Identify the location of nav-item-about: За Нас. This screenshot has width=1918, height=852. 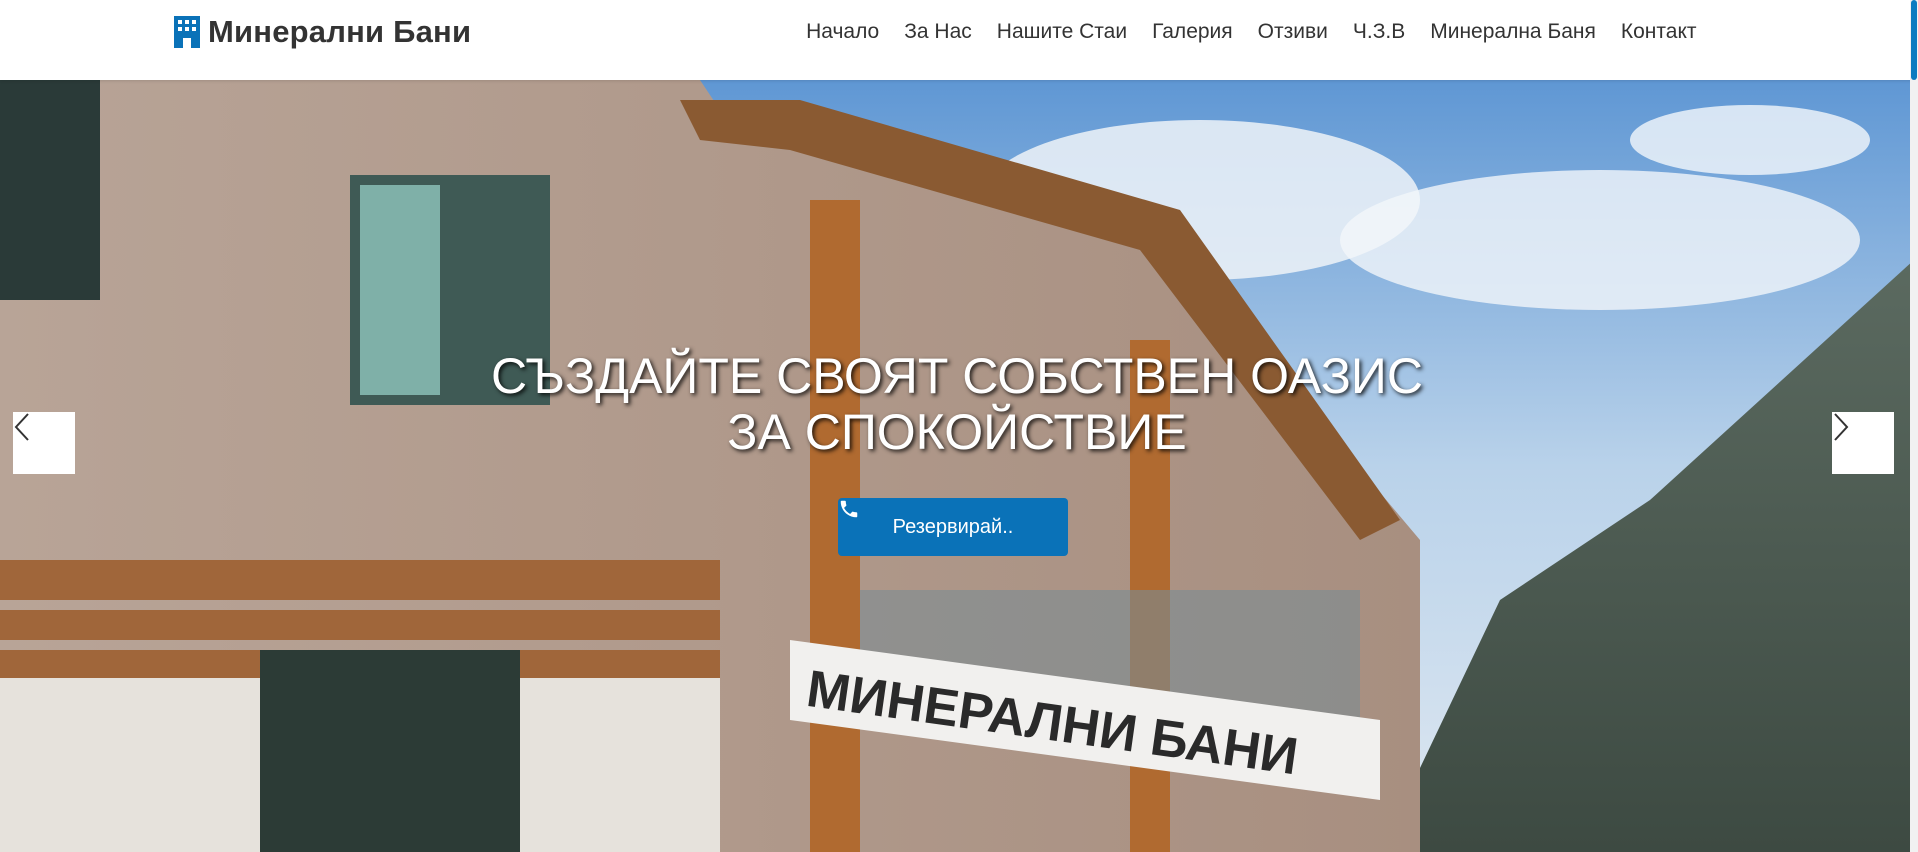
(938, 32).